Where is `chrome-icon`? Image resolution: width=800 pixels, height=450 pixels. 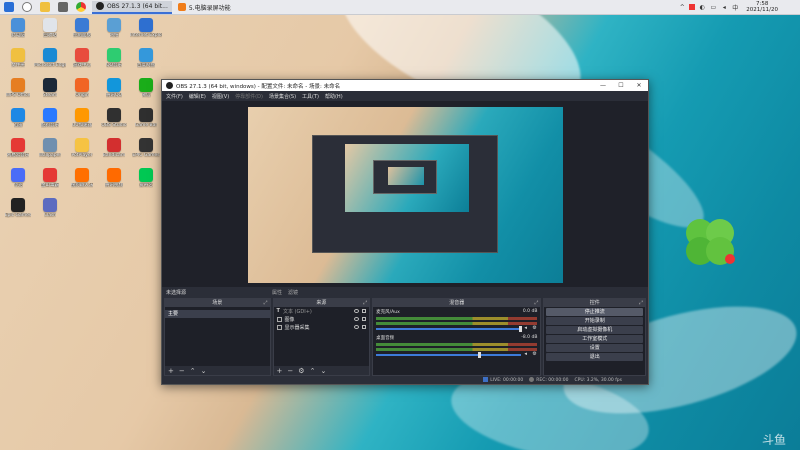 chrome-icon is located at coordinates (81, 7).